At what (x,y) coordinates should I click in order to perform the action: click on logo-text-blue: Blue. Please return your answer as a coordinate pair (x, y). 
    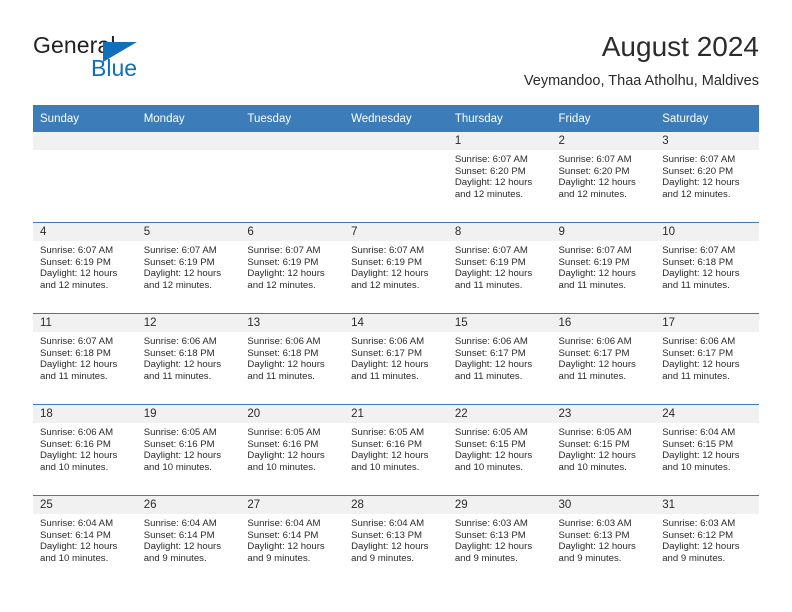
    Looking at the image, I should click on (114, 68).